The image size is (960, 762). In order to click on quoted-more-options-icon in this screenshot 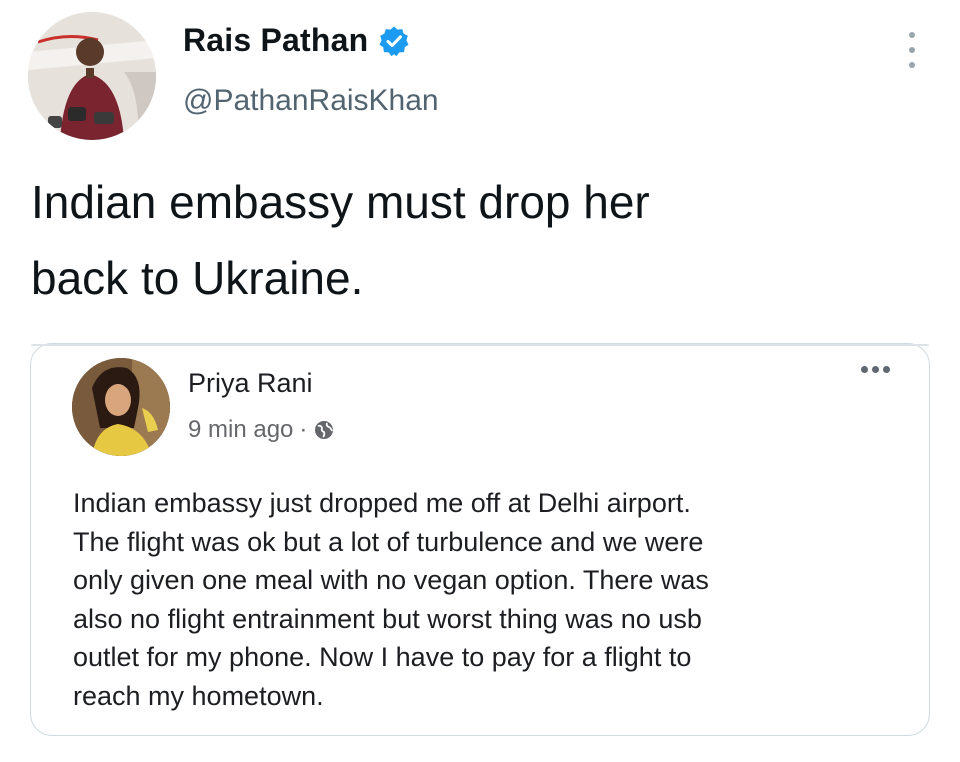, I will do `click(875, 369)`.